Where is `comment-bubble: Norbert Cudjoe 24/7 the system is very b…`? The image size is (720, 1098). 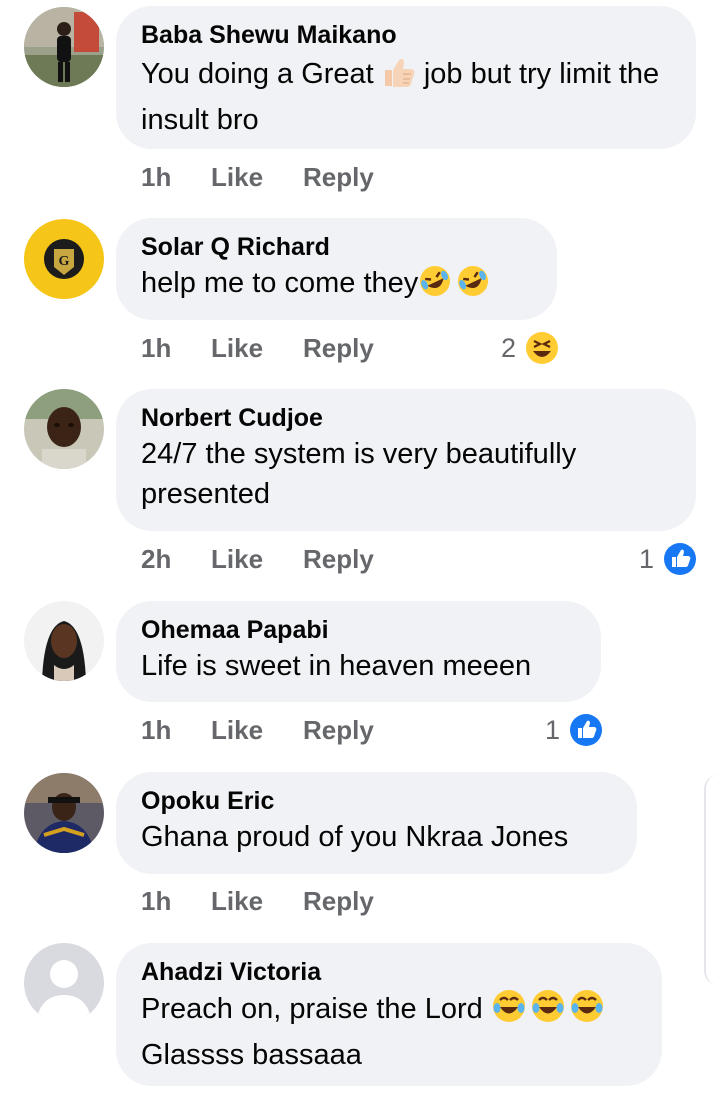
comment-bubble: Norbert Cudjoe 24/7 the system is very b… is located at coordinates (406, 460).